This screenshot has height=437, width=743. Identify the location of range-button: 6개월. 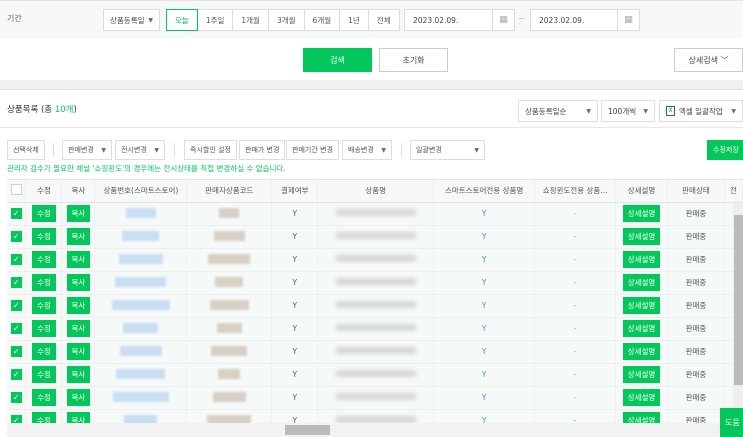
(322, 20).